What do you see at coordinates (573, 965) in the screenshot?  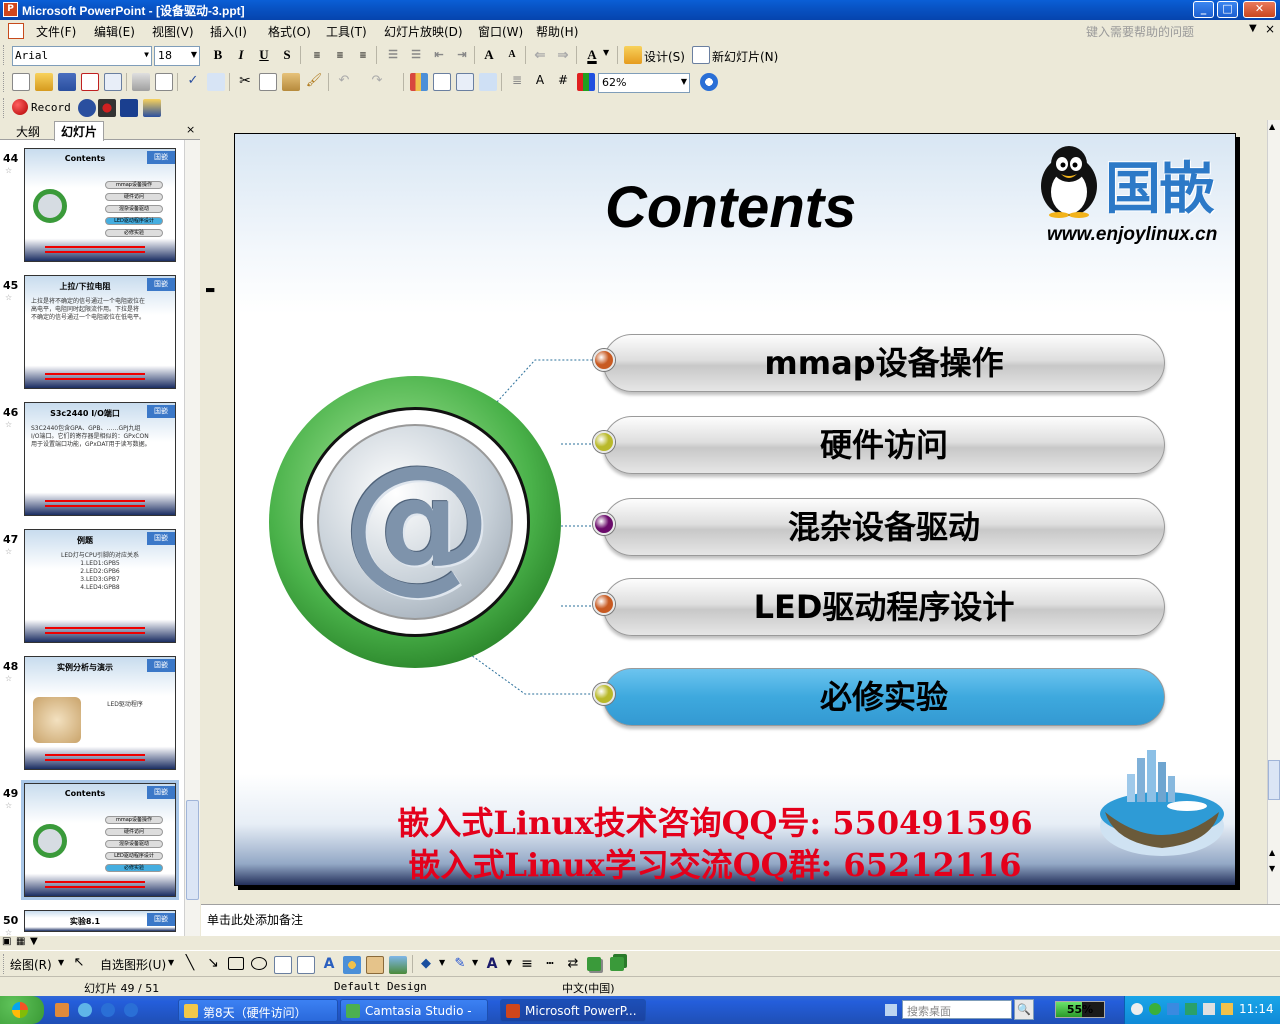 I see `arrow-style-icon: ⇄` at bounding box center [573, 965].